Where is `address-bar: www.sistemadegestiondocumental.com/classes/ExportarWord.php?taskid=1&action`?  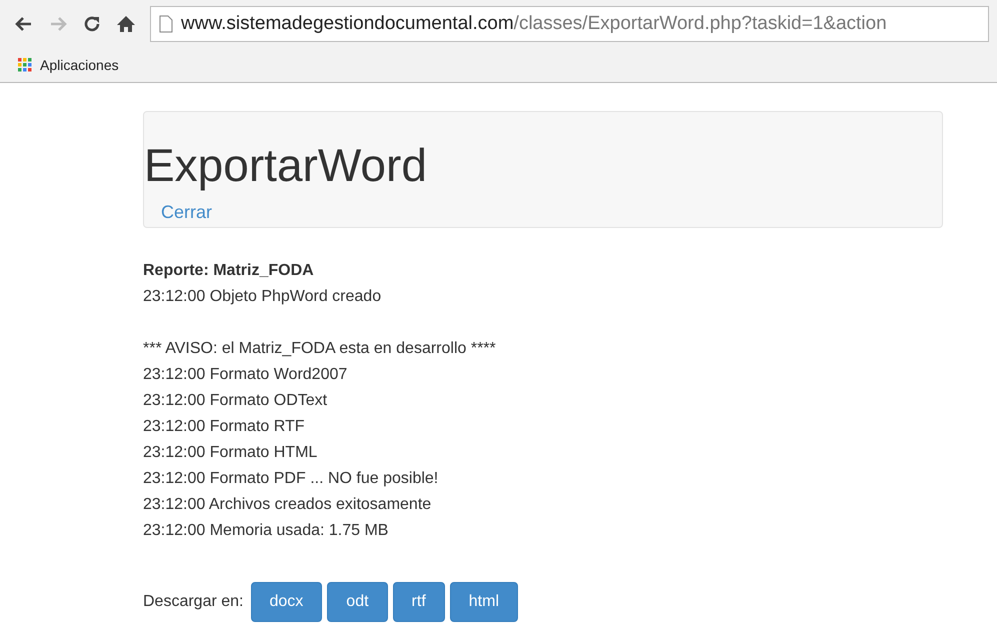 address-bar: www.sistemadegestiondocumental.com/classes/ExportarWord.php?taskid=1&action is located at coordinates (569, 24).